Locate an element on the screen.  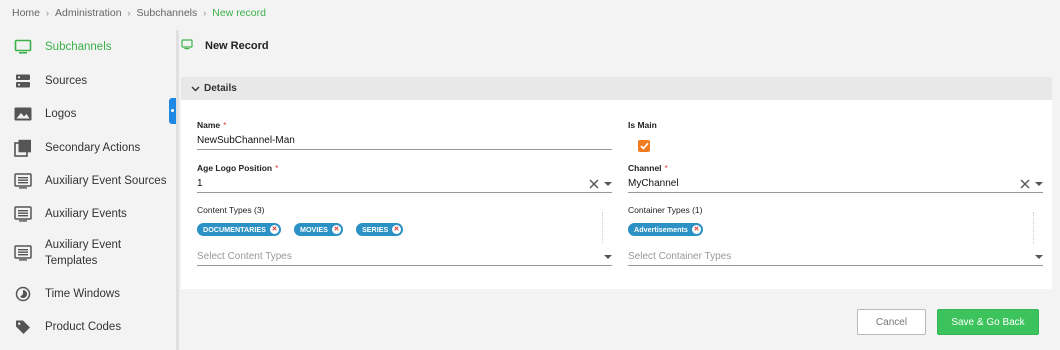
age-logo-position-label-text: Age Logo Position is located at coordinates (235, 168).